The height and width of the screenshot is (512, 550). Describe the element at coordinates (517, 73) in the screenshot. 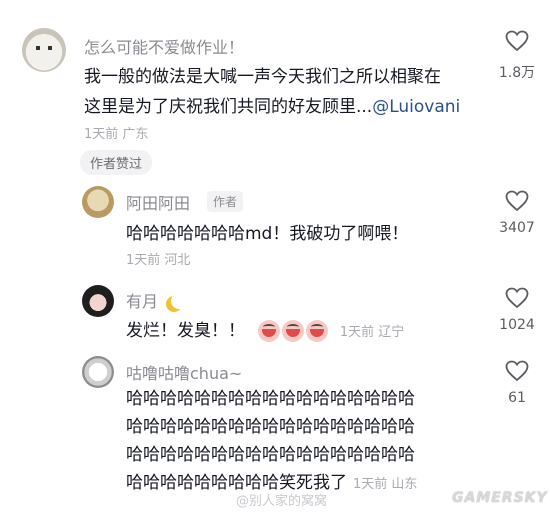

I see `like-count: 1.8万` at that location.